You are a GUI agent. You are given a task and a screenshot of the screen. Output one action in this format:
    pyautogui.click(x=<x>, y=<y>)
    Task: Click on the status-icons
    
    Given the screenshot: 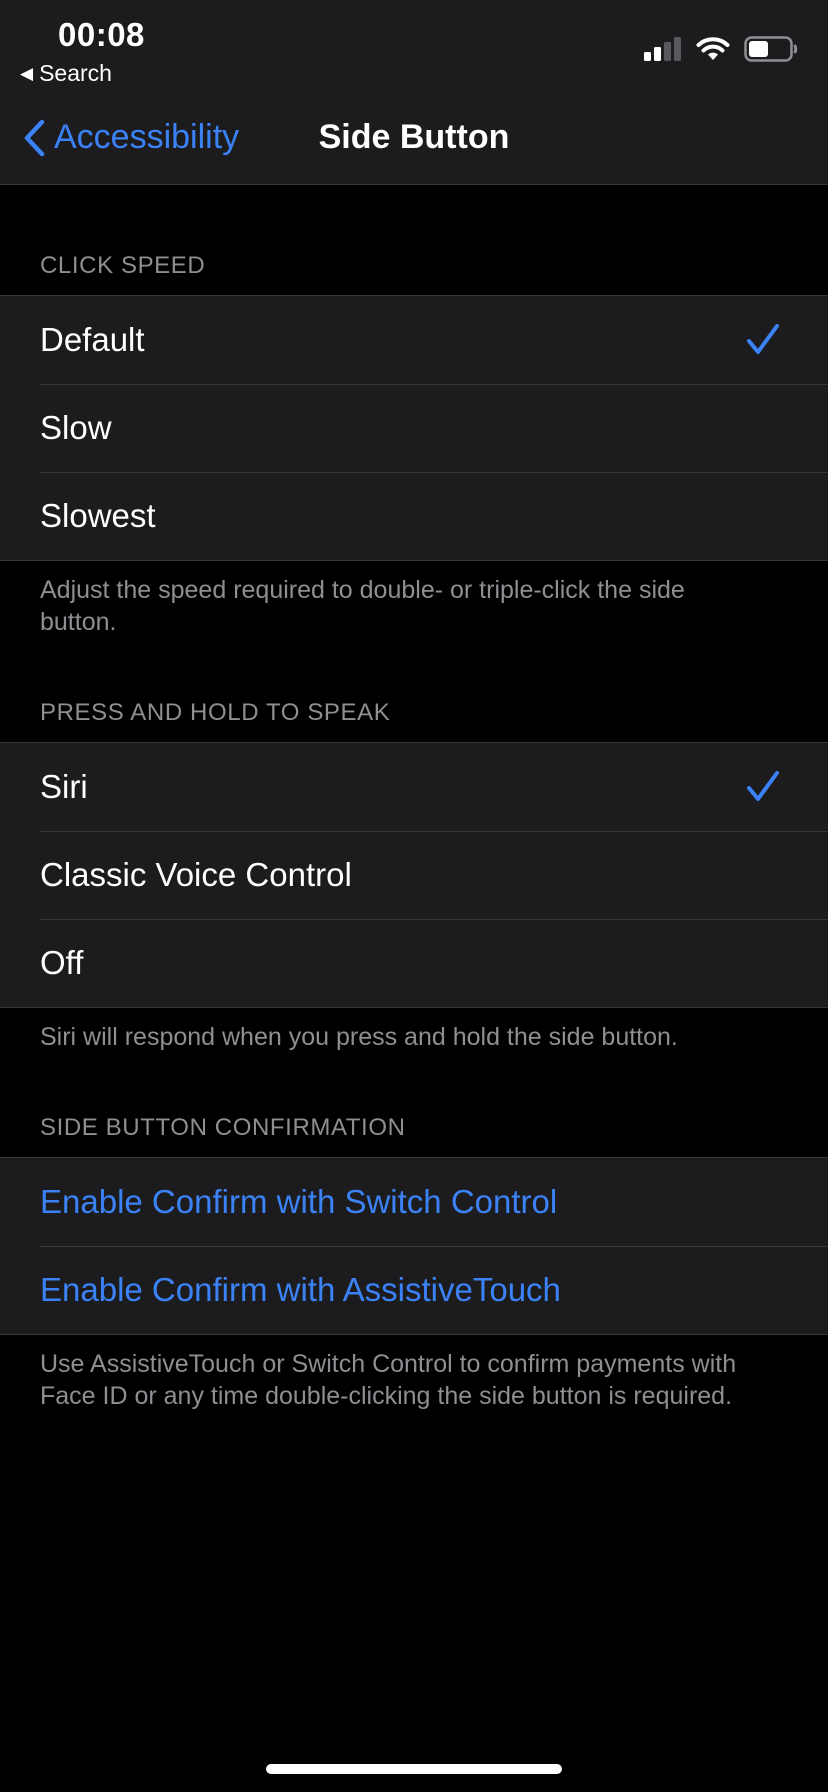 What is the action you would take?
    pyautogui.click(x=721, y=49)
    